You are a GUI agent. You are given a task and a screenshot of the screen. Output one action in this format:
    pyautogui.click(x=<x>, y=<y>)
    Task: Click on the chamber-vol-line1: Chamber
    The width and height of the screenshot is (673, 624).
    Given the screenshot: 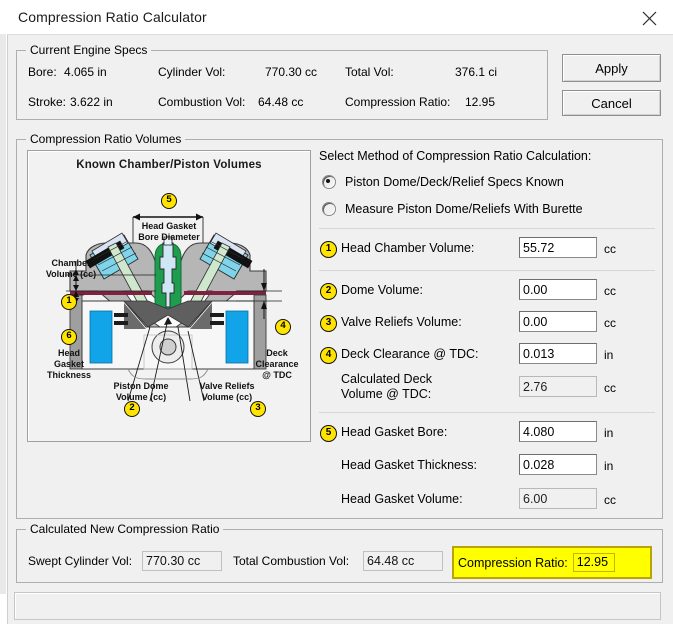 What is the action you would take?
    pyautogui.click(x=71, y=263)
    